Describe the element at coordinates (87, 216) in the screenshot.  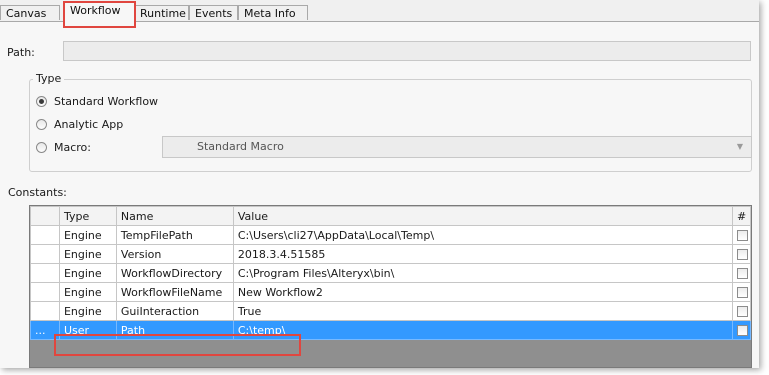
I see `column-header-type: Type` at that location.